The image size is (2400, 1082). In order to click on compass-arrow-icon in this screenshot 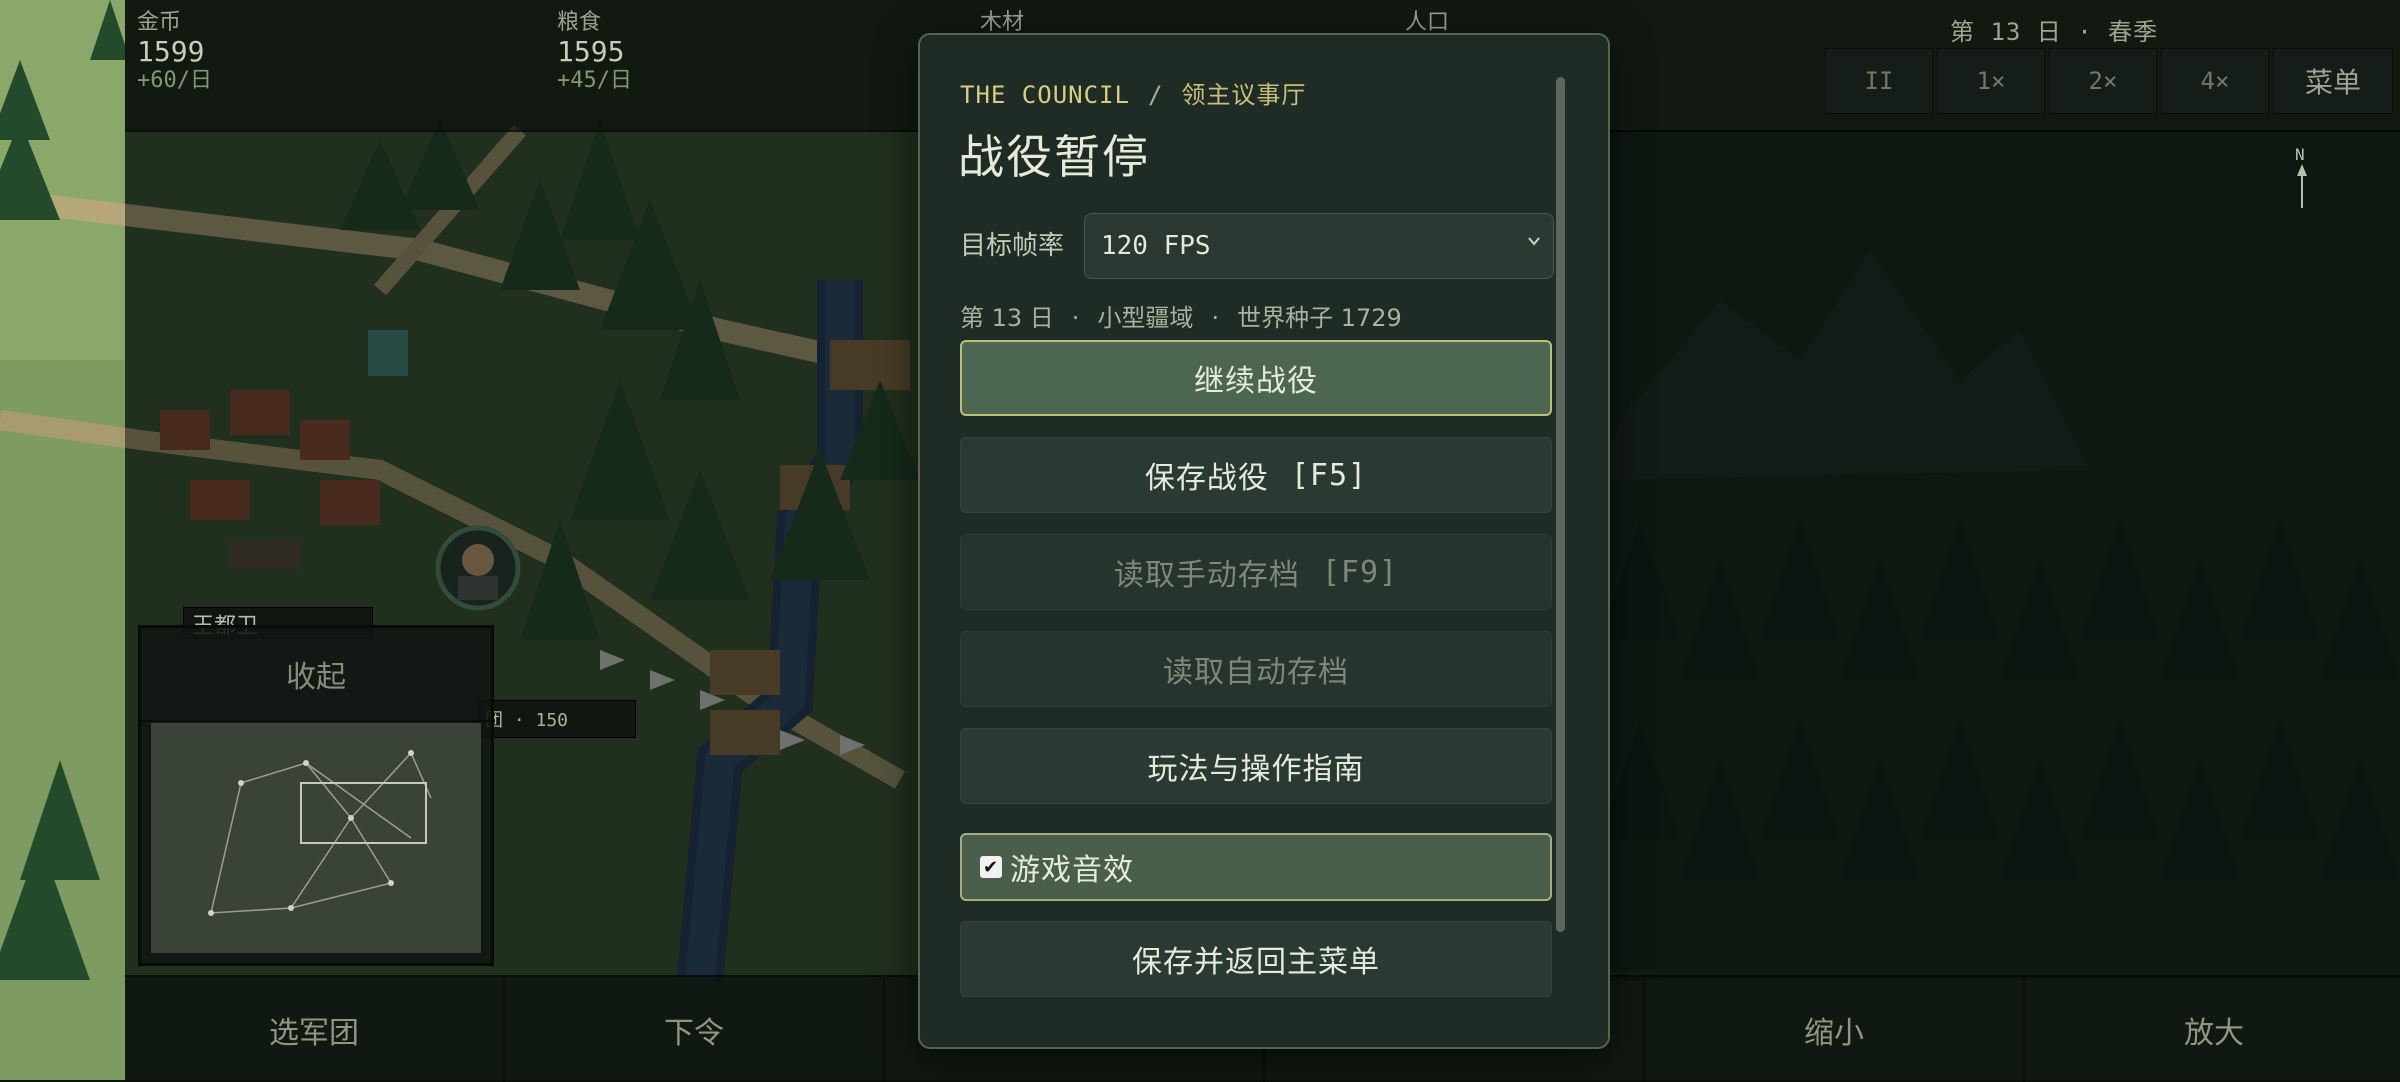, I will do `click(2302, 186)`.